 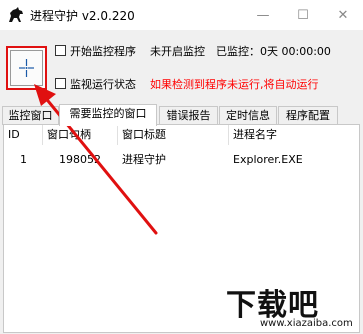 What do you see at coordinates (308, 115) in the screenshot?
I see `tab-settings: 程序配置` at bounding box center [308, 115].